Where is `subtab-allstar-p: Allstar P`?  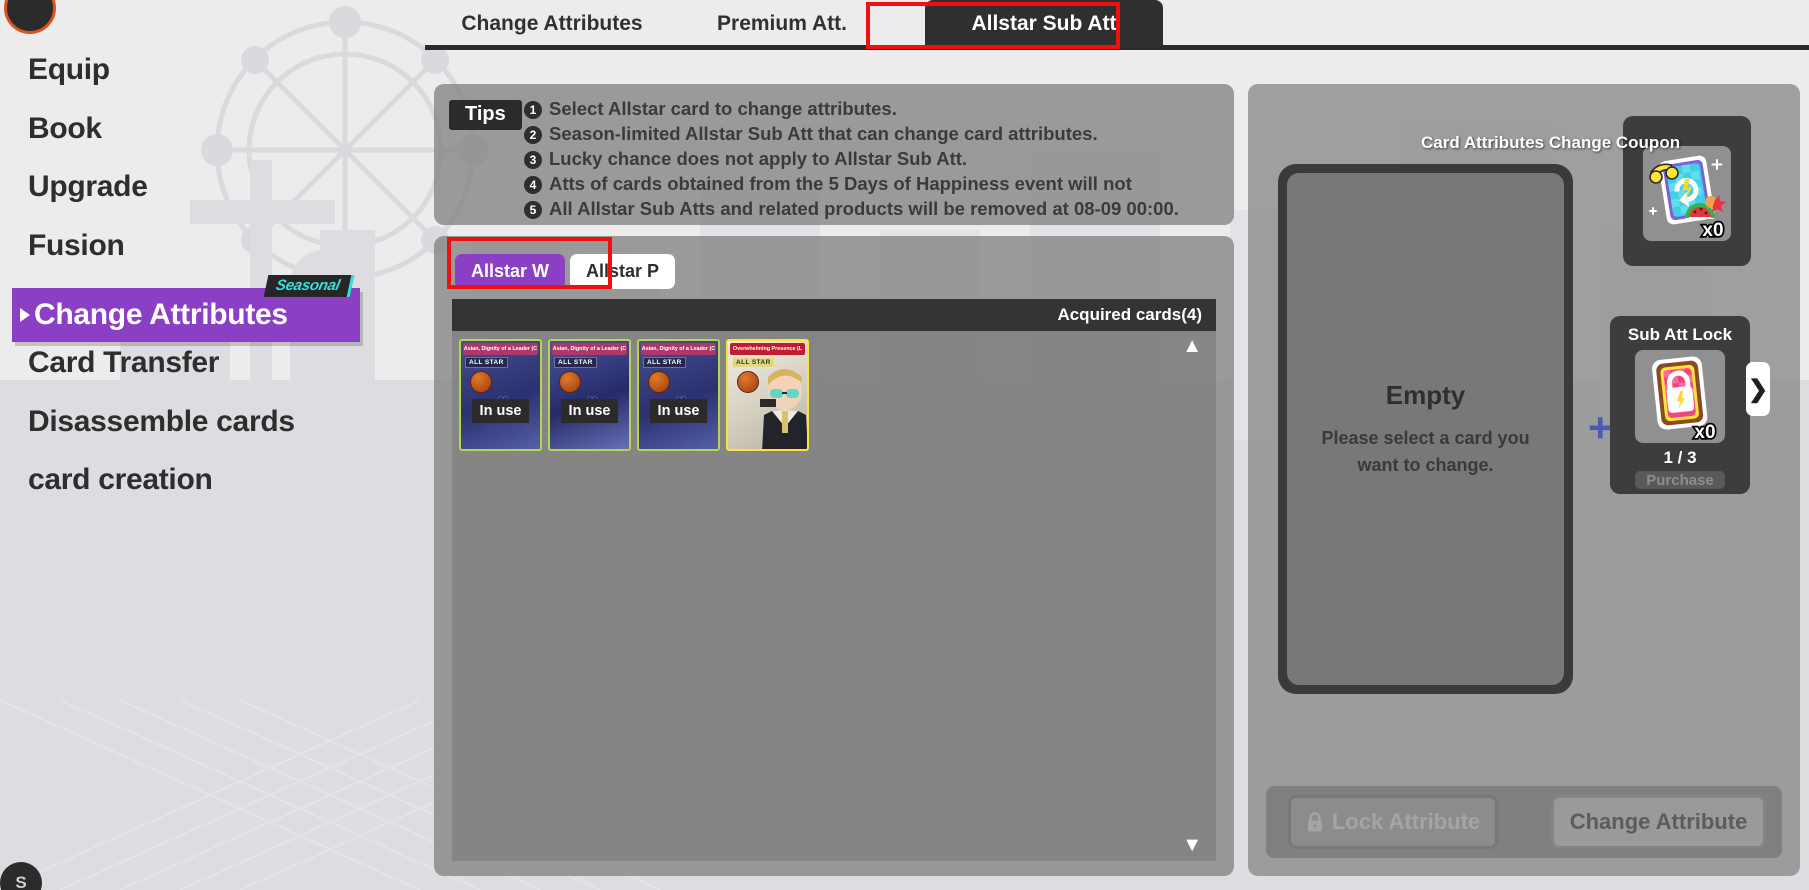 subtab-allstar-p: Allstar P is located at coordinates (623, 271).